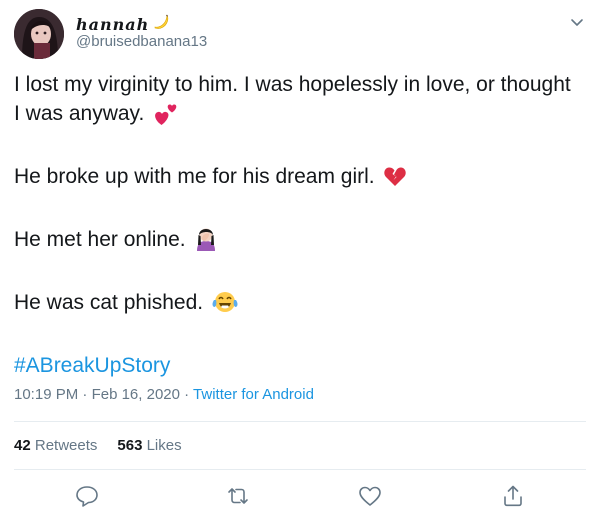 Image resolution: width=600 pixels, height=519 pixels. Describe the element at coordinates (206, 242) in the screenshot. I see `facepalm-icon` at that location.